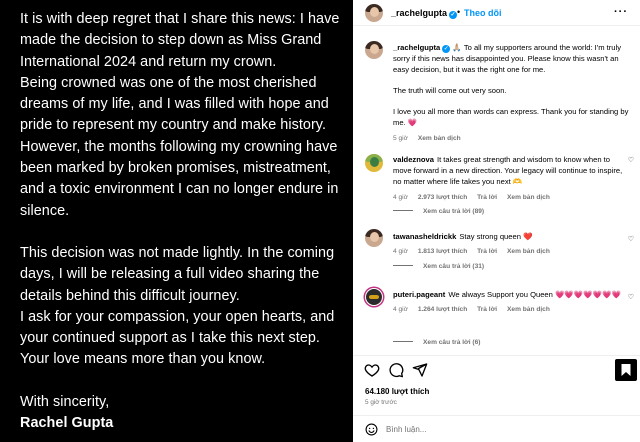  What do you see at coordinates (371, 429) in the screenshot?
I see `emoji-icon` at bounding box center [371, 429].